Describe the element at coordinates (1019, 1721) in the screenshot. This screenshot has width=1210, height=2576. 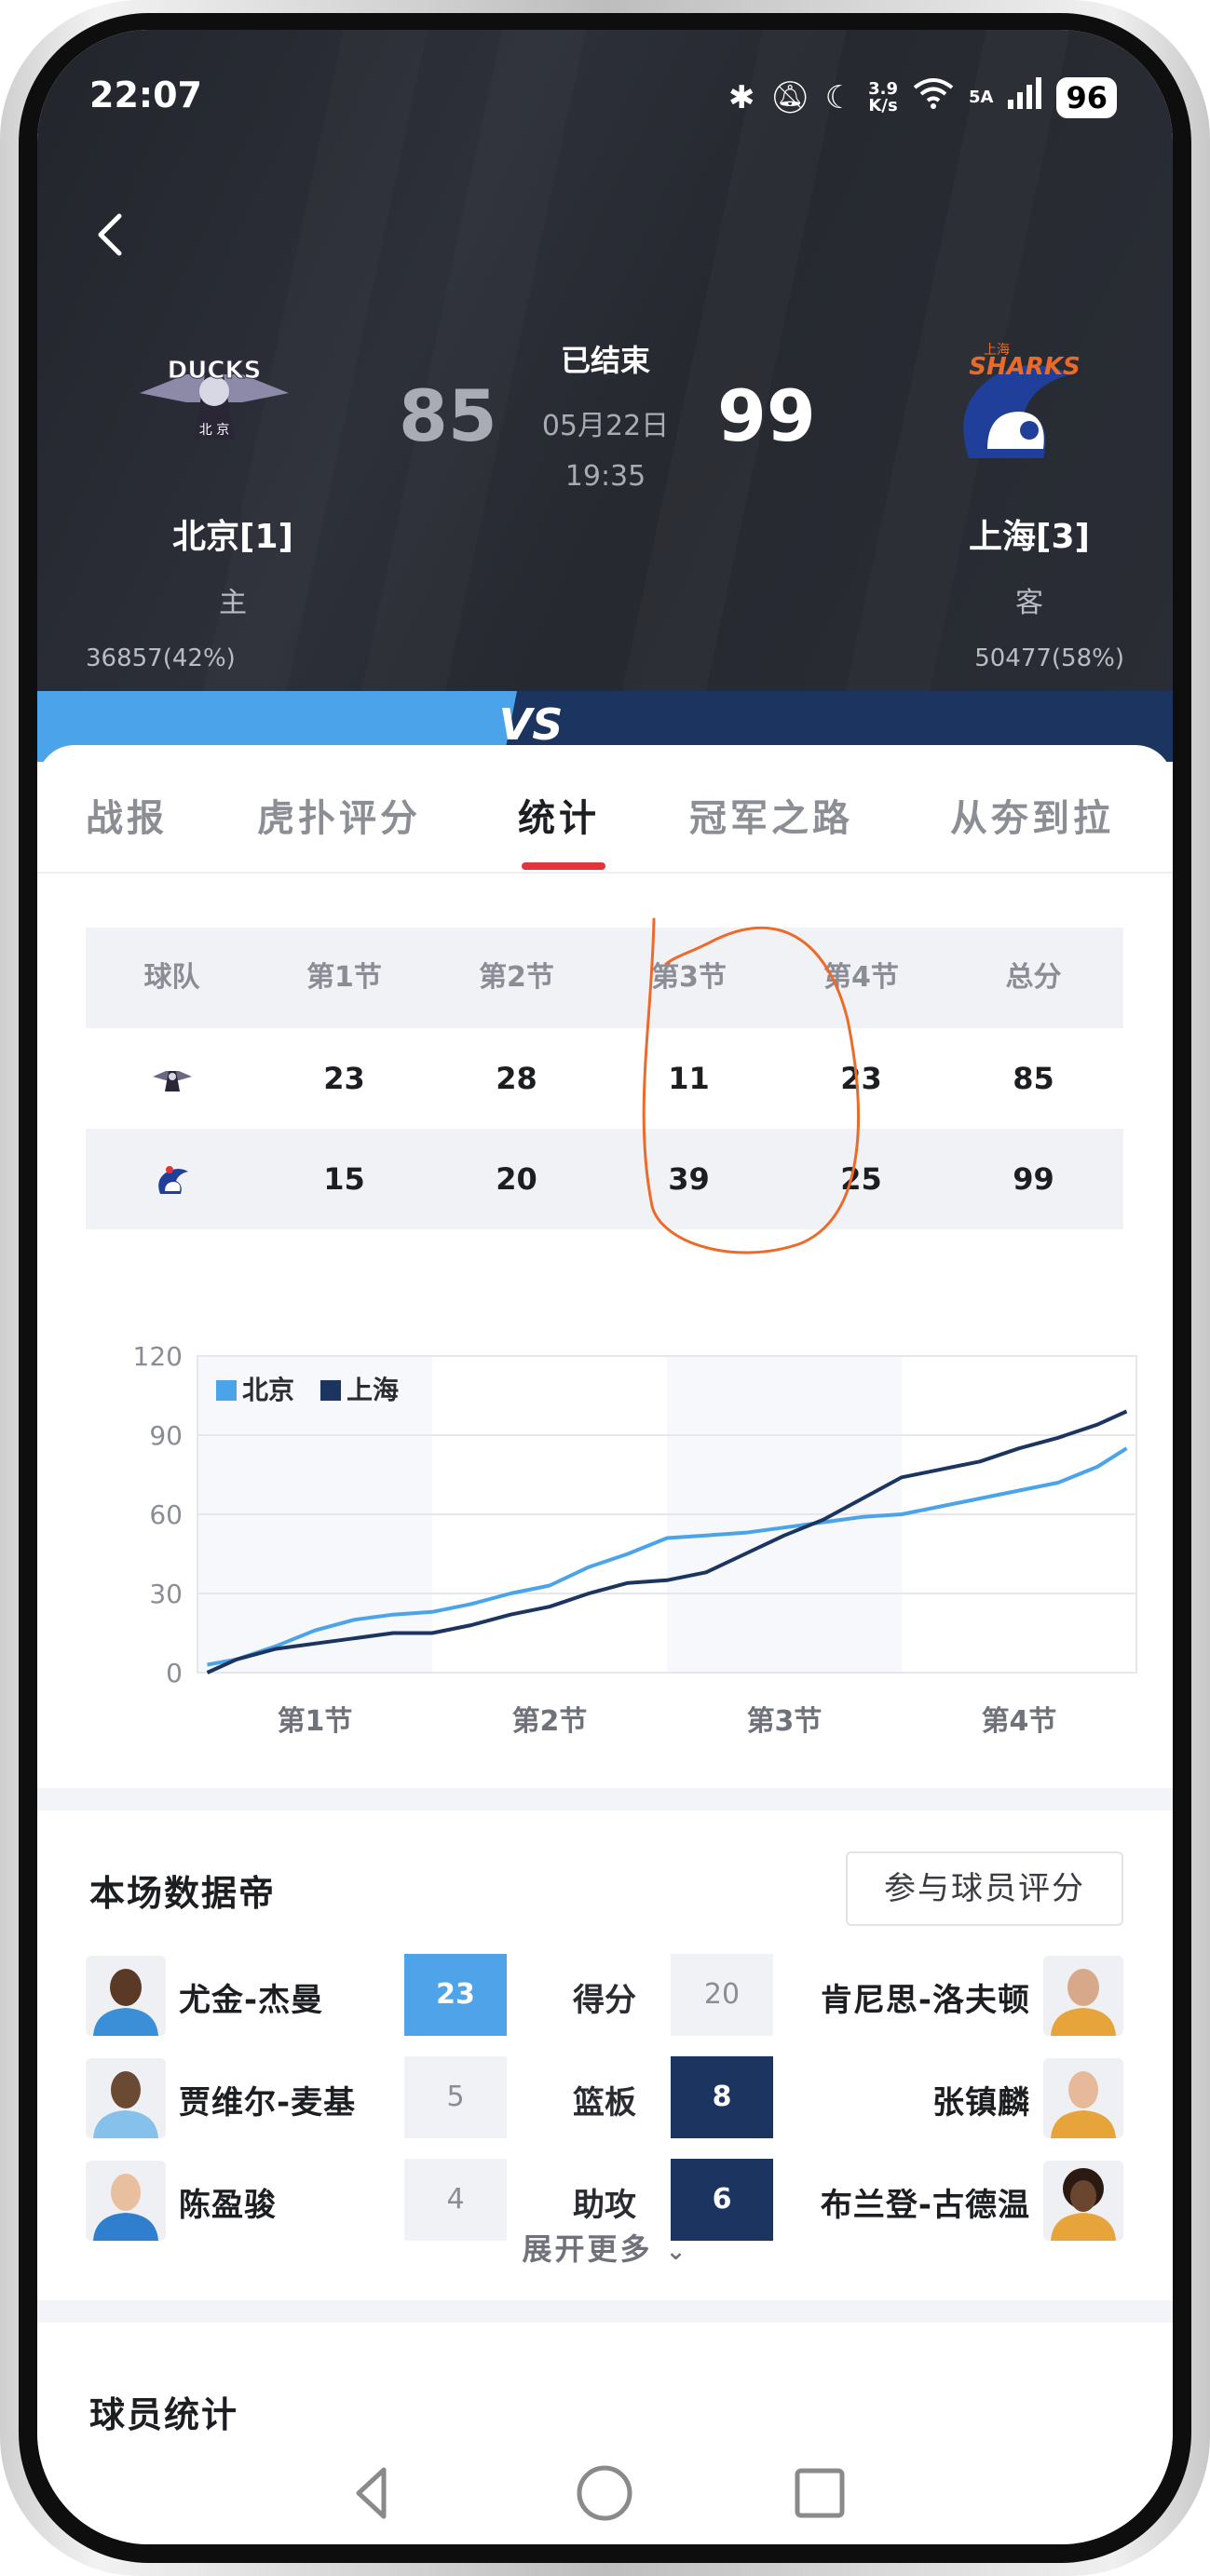
I see `x-tick-label: 第4节` at that location.